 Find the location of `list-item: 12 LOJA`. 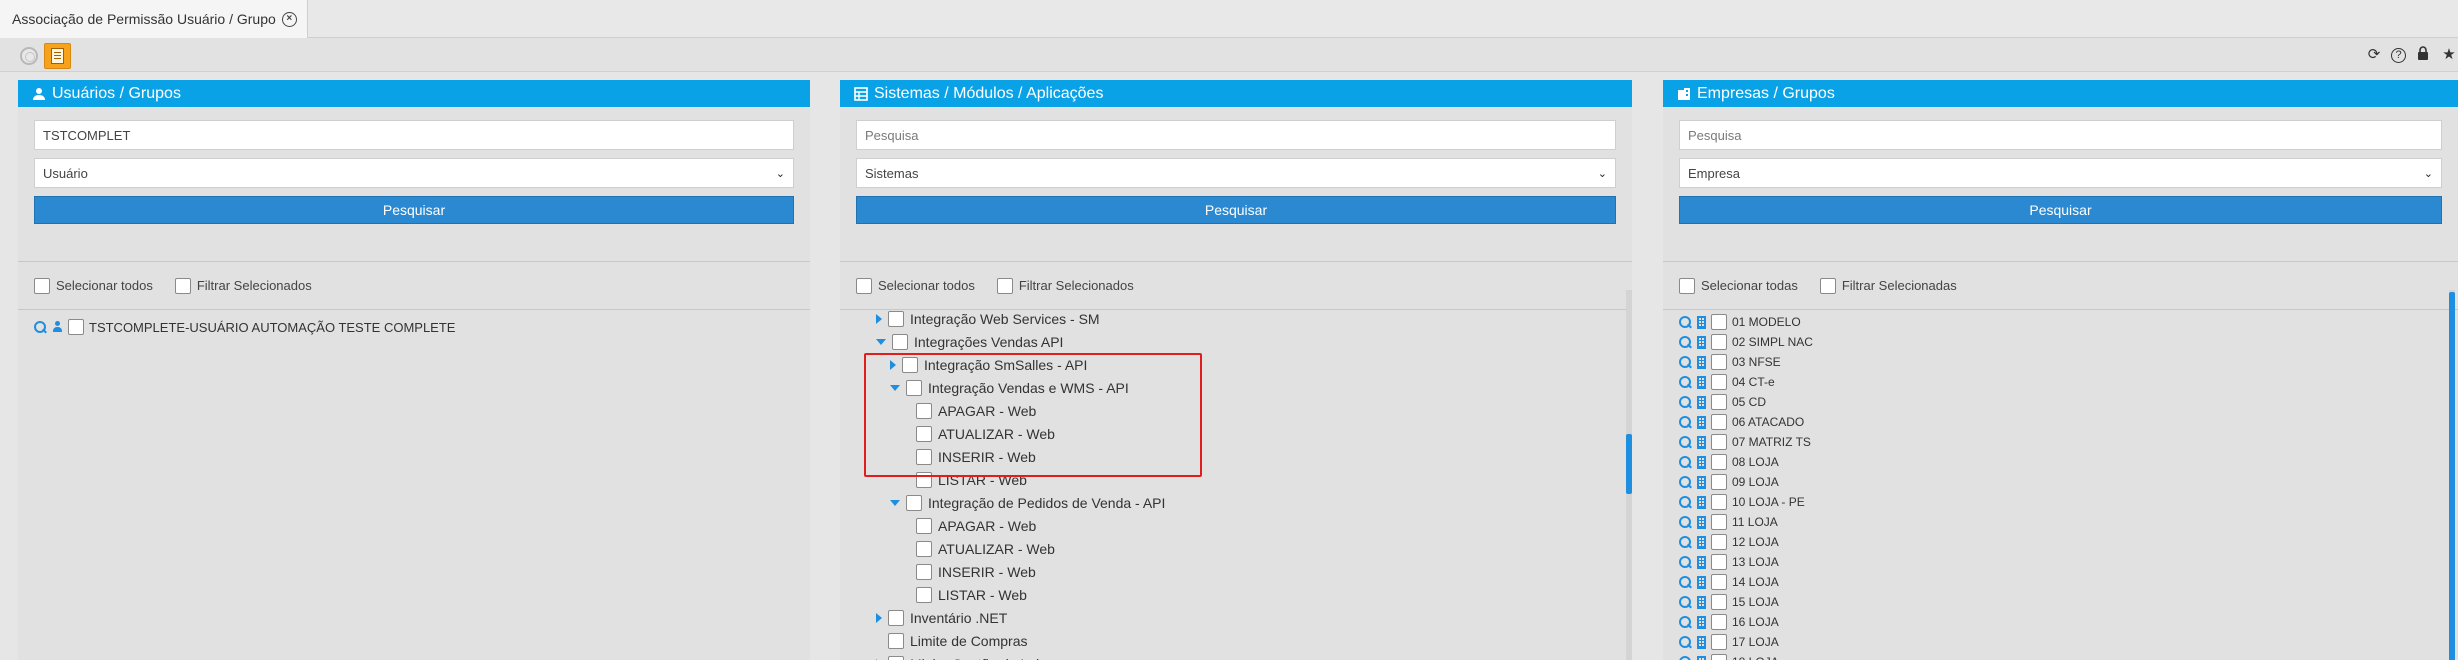

list-item: 12 LOJA is located at coordinates (1729, 542).